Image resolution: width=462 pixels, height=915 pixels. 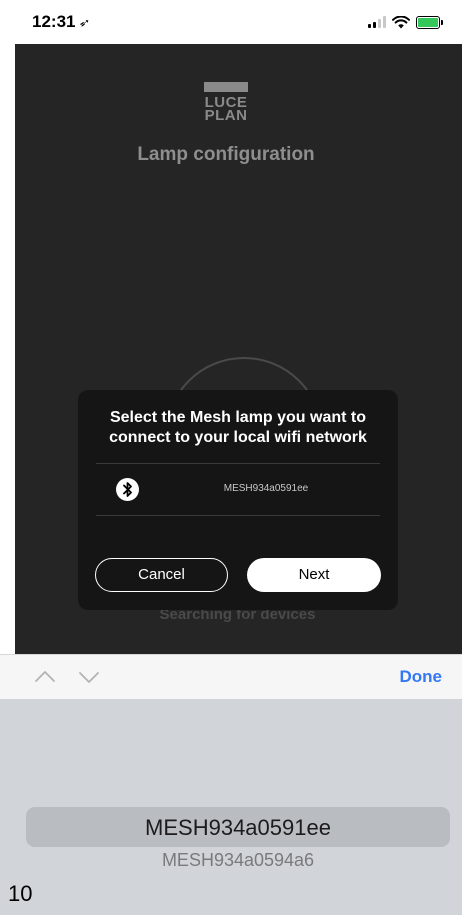 I want to click on device-list-item: MESH934a0591ee, so click(x=238, y=489).